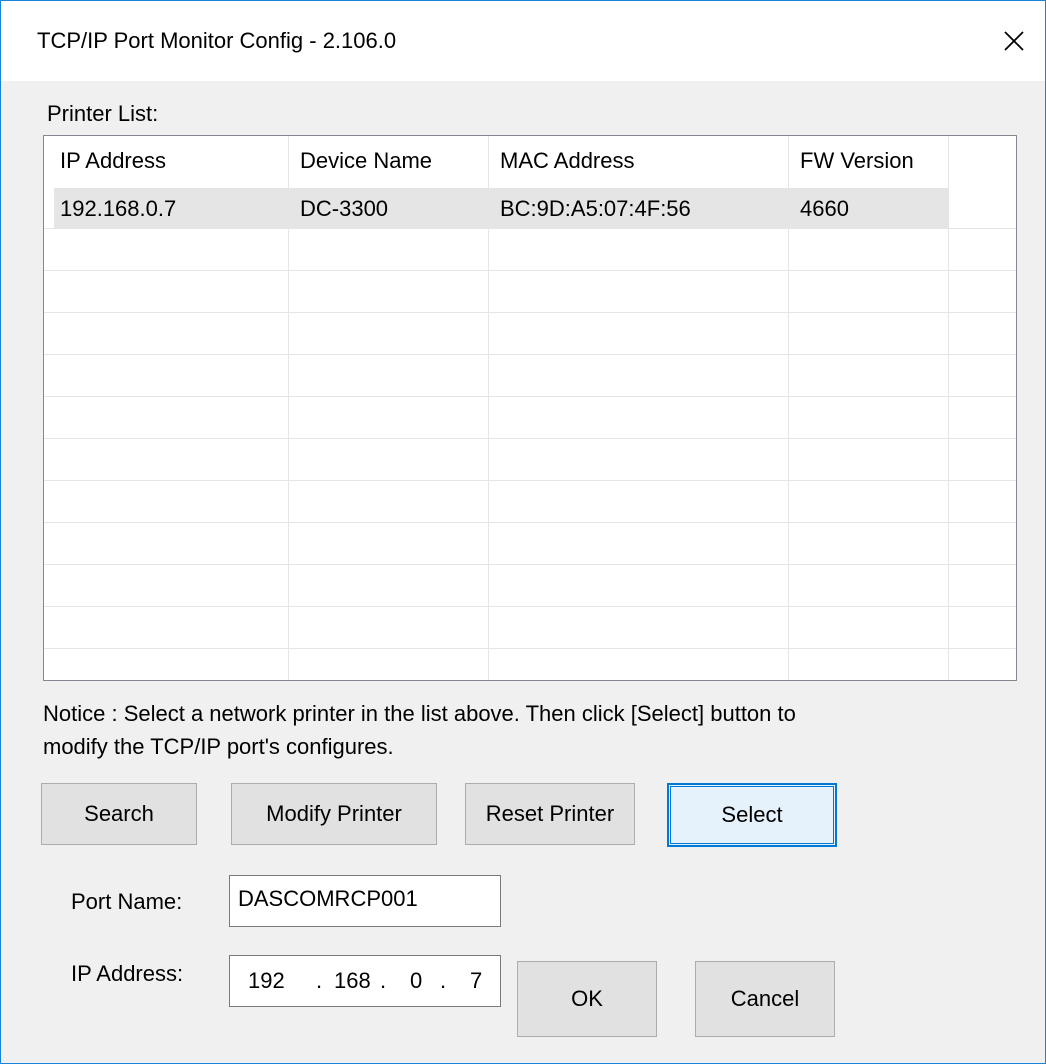 The image size is (1046, 1064). Describe the element at coordinates (550, 814) in the screenshot. I see `reset-printer-button: Reset Printer` at that location.